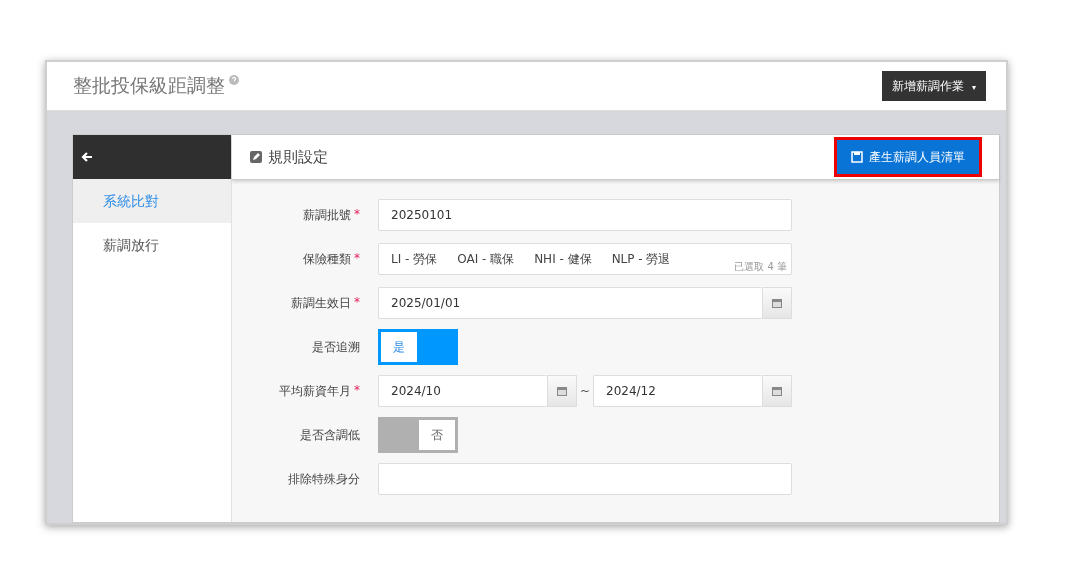 Image resolution: width=1069 pixels, height=576 pixels. What do you see at coordinates (321, 303) in the screenshot?
I see `field-label: 薪調生效日` at bounding box center [321, 303].